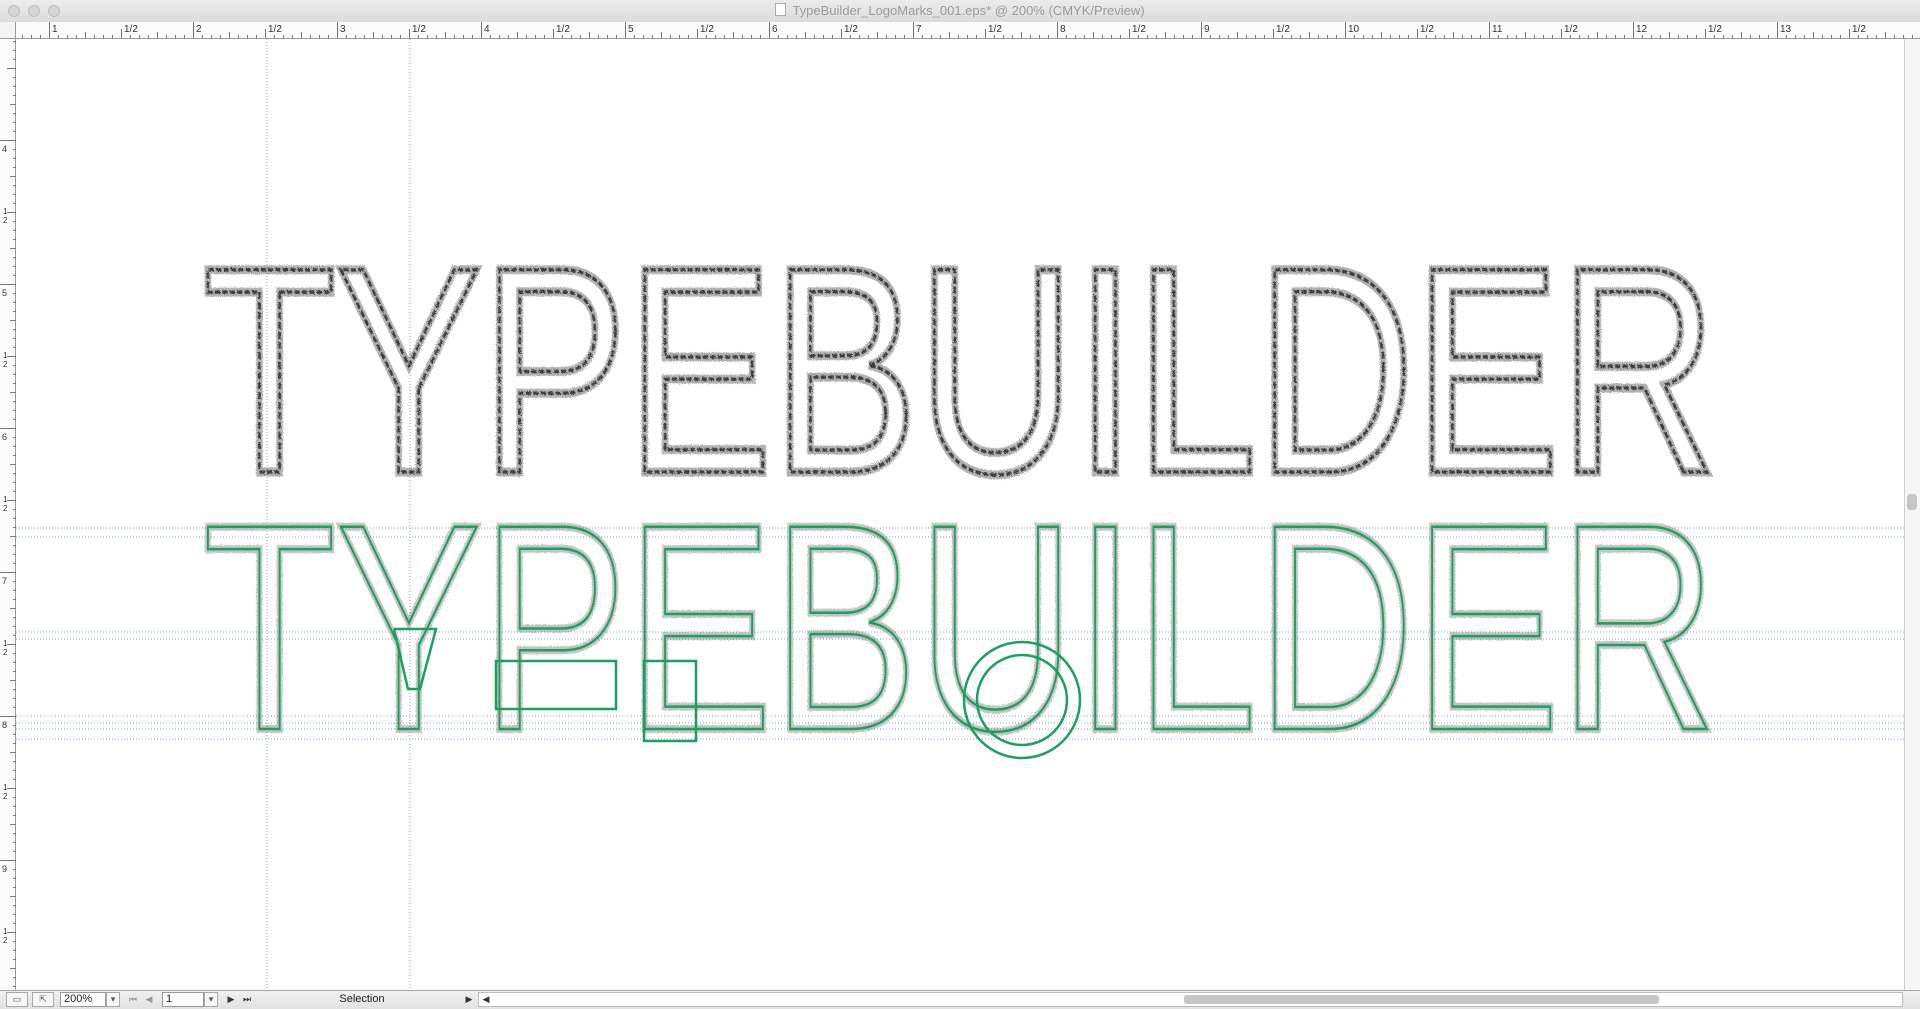  Describe the element at coordinates (55, 29) in the screenshot. I see `ruler-unit-label: 1` at that location.